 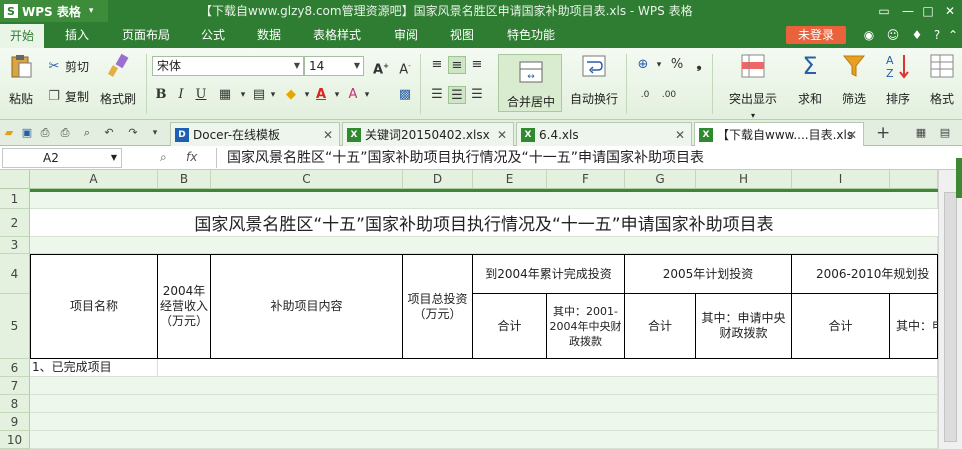 I want to click on tab-menu-icon: ▤, so click(x=945, y=133).